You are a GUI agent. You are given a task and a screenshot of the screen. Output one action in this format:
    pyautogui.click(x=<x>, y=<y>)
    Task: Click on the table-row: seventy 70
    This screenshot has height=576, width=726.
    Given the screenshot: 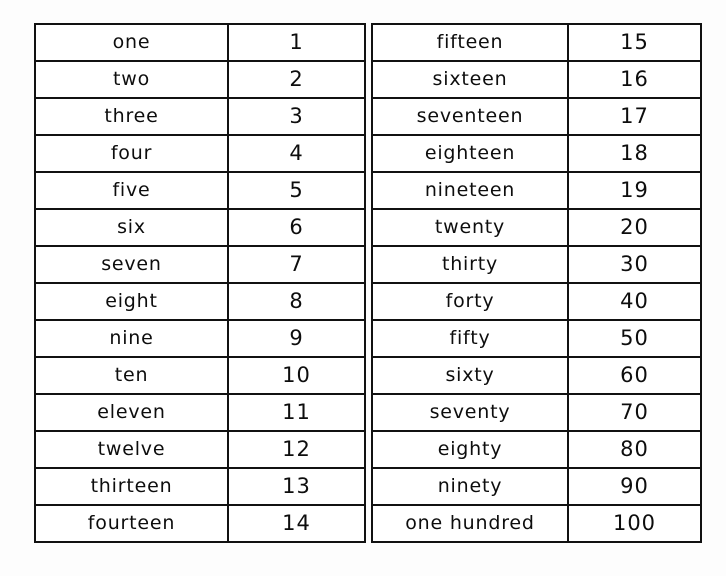 What is the action you would take?
    pyautogui.click(x=536, y=412)
    